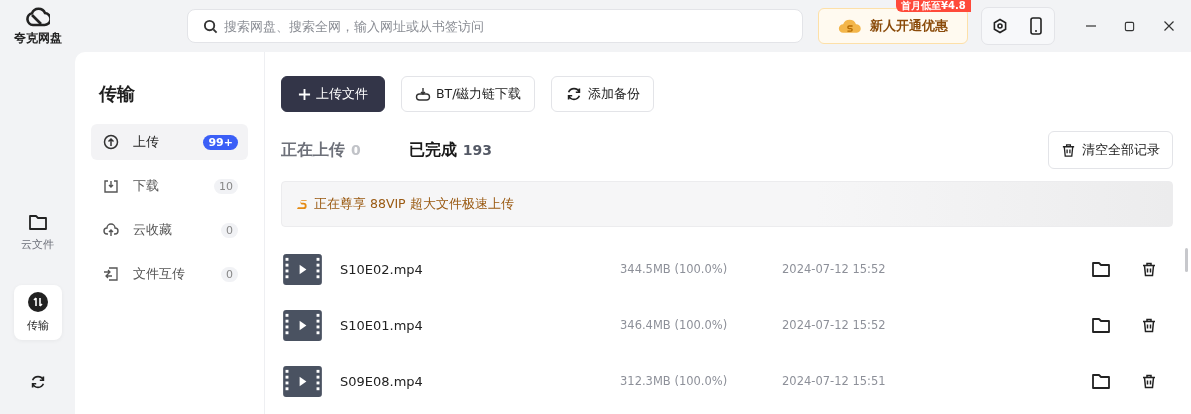 The width and height of the screenshot is (1191, 414). Describe the element at coordinates (414, 204) in the screenshot. I see `vip-banner-text: 正在尊享 88VIP 超大文件极速上传` at that location.